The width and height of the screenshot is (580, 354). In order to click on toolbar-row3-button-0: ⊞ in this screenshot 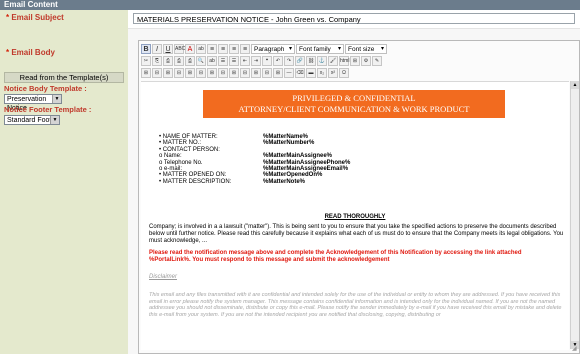, I will do `click(146, 73)`.